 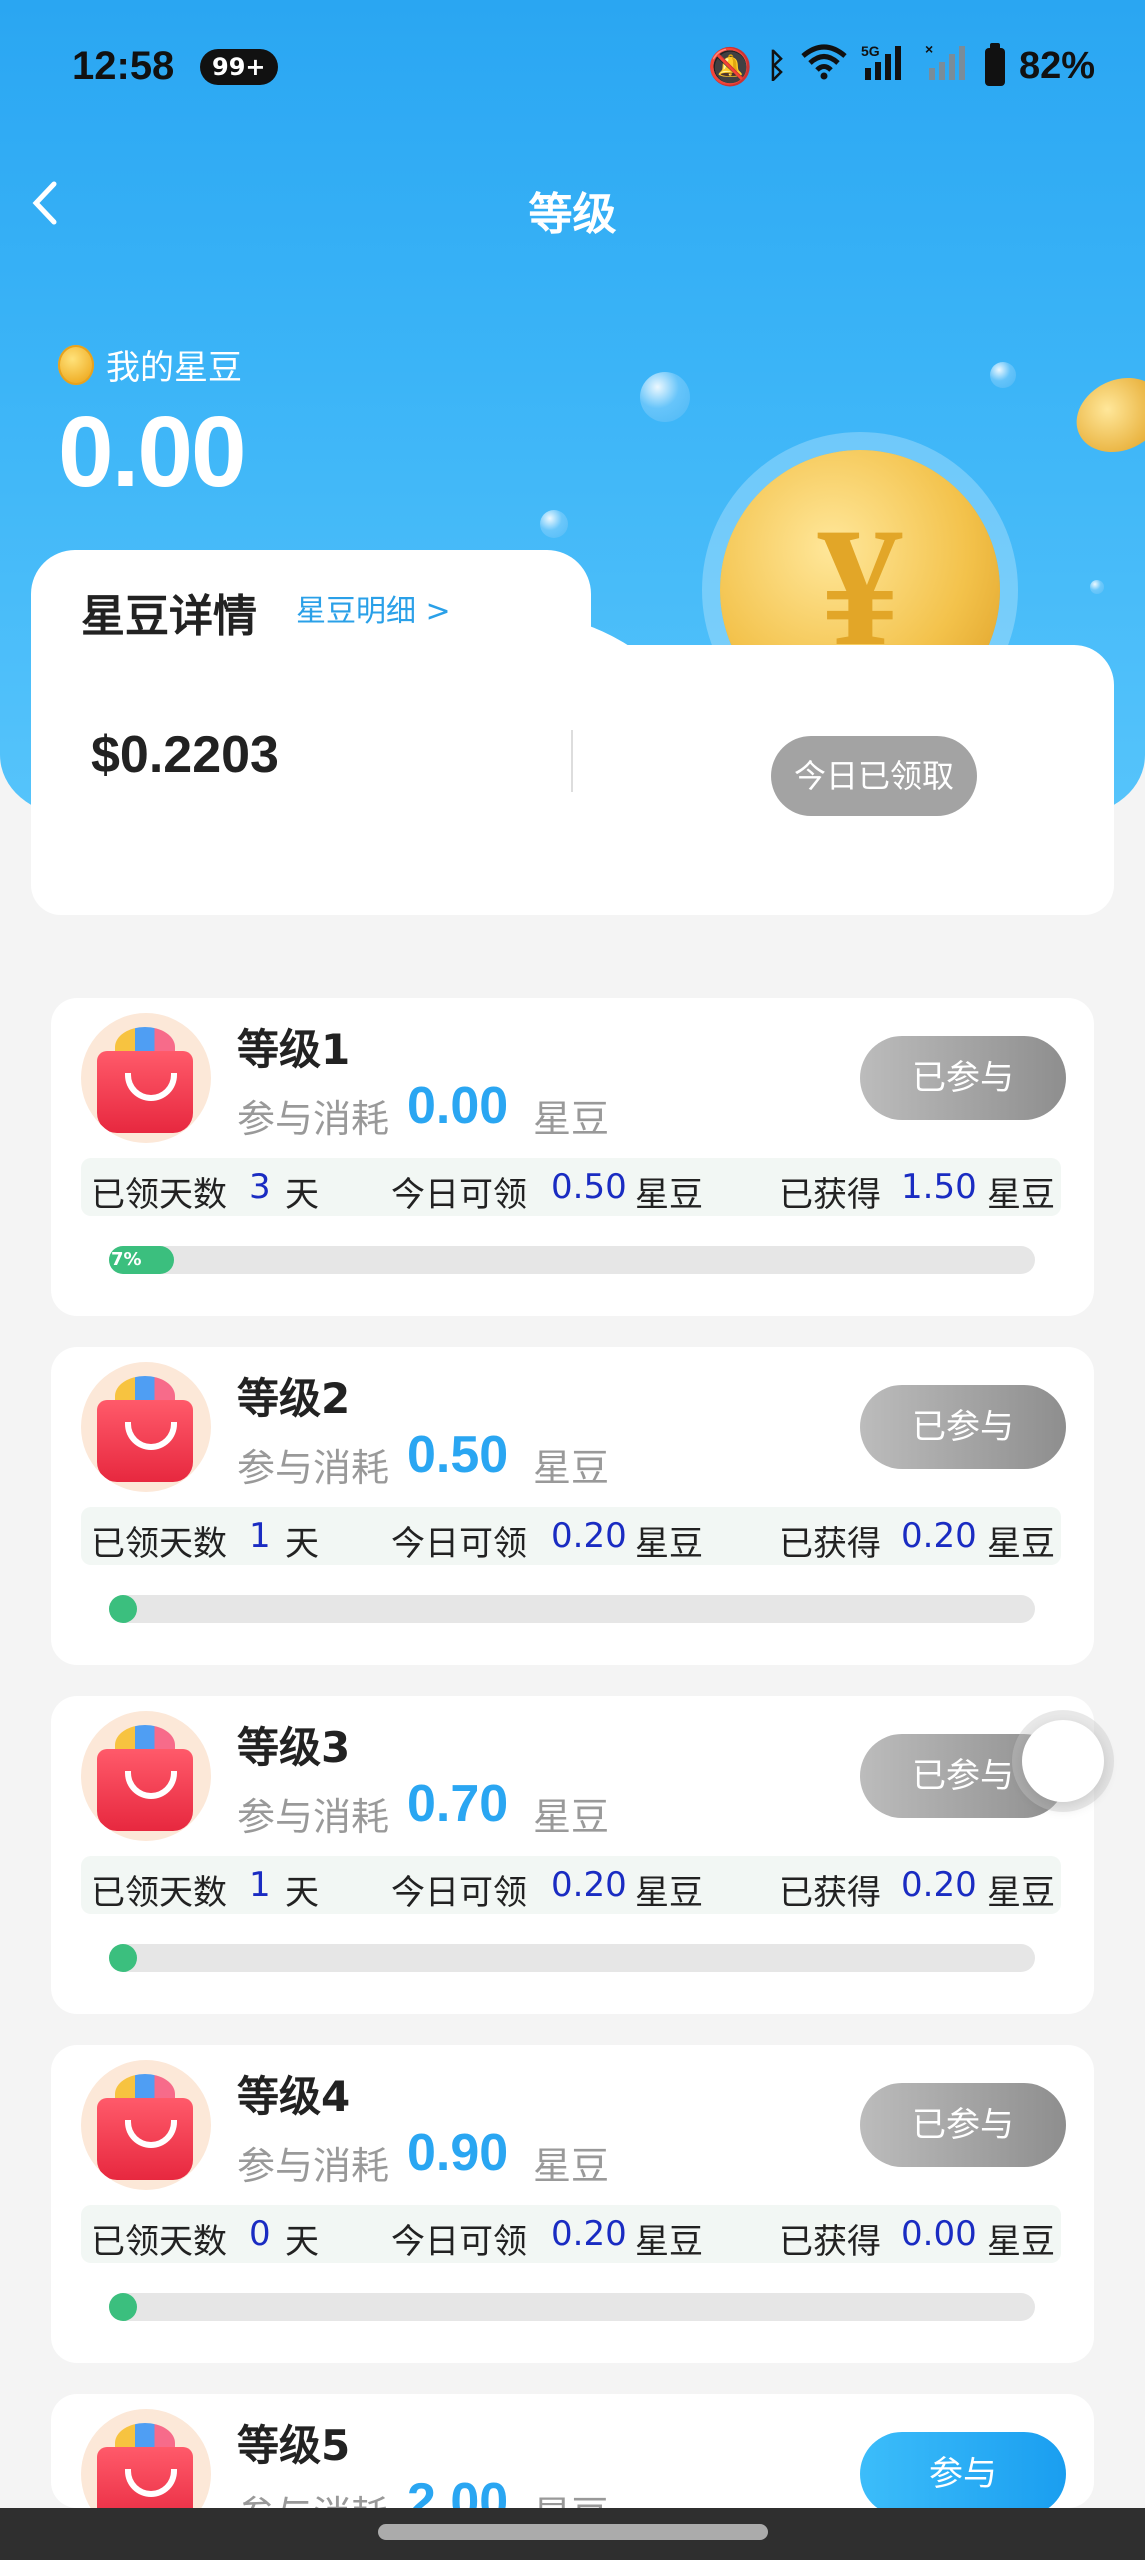 I want to click on days-claimed-value: 3, so click(x=260, y=1187).